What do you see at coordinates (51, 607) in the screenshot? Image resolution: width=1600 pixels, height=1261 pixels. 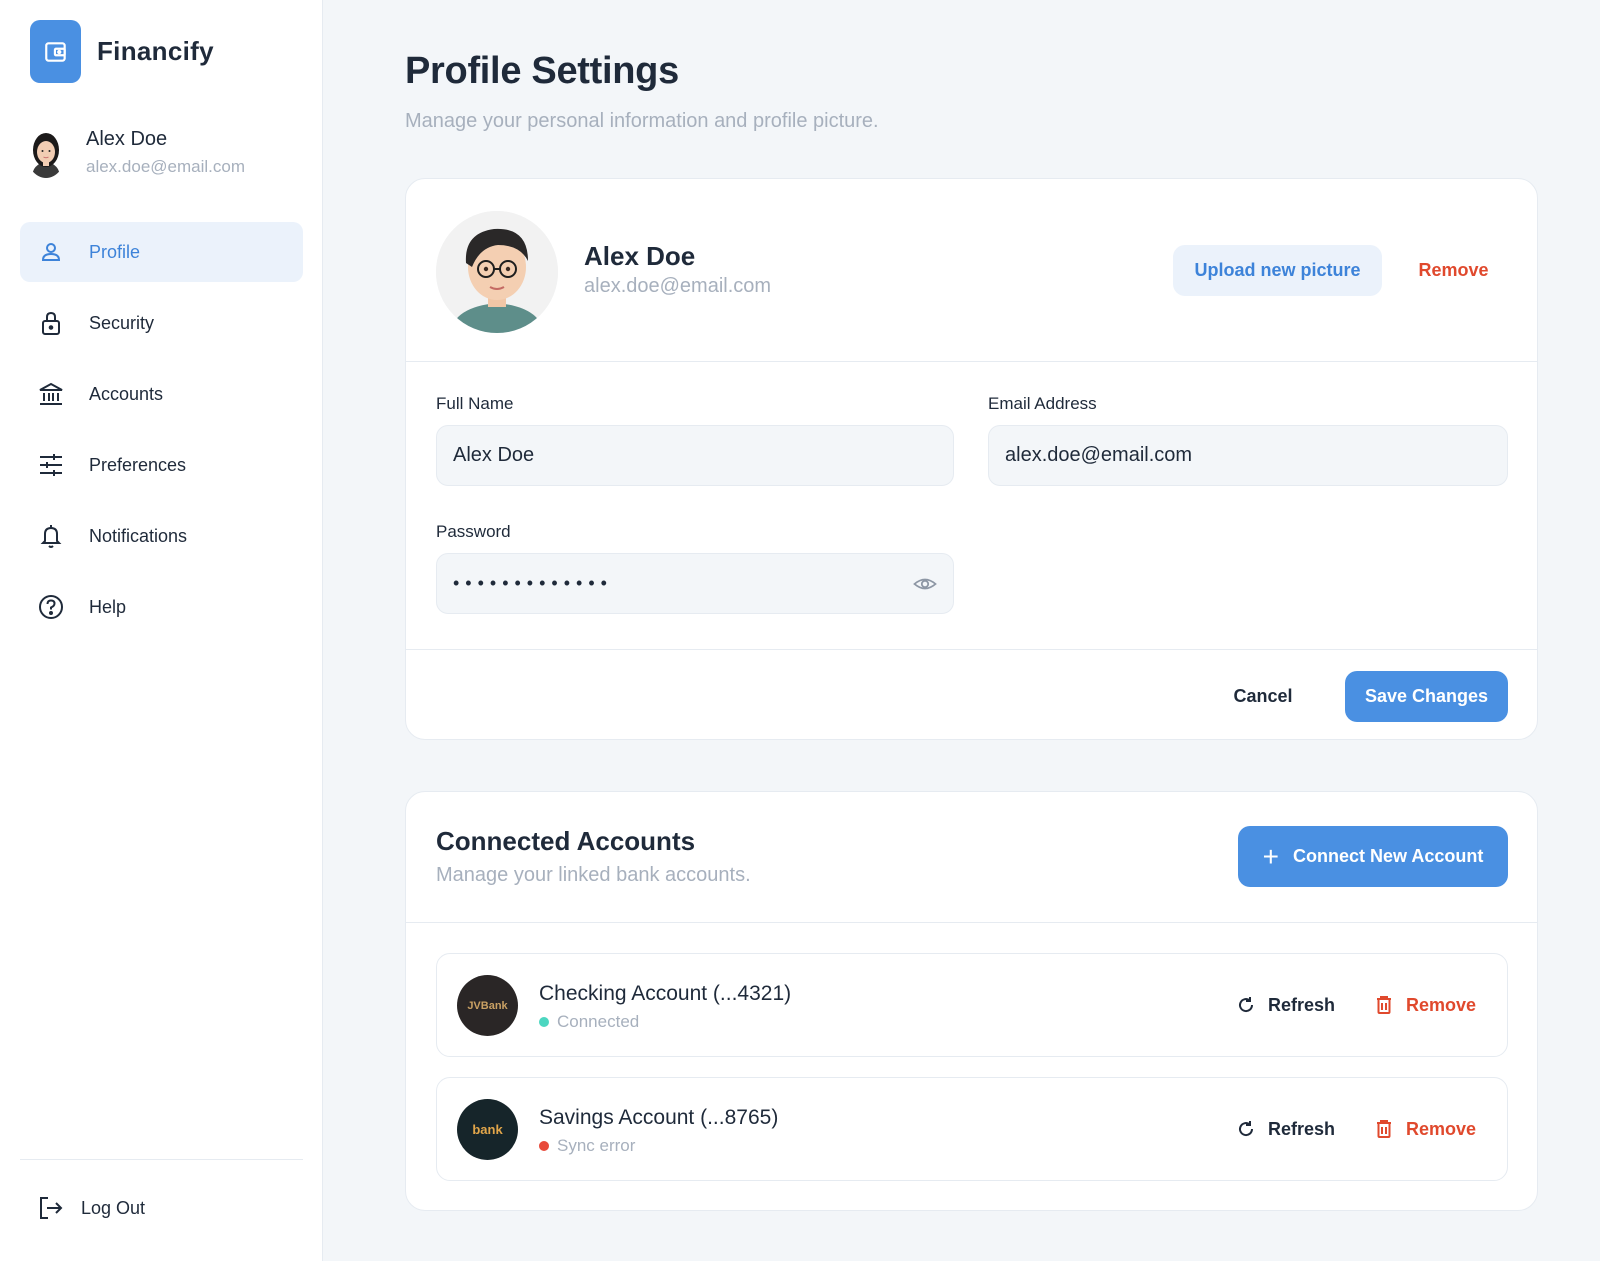 I see `help-icon` at bounding box center [51, 607].